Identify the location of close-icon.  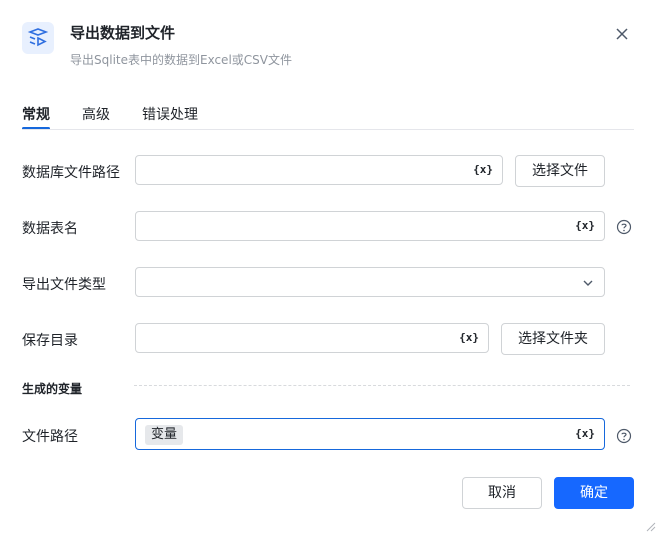
(622, 34).